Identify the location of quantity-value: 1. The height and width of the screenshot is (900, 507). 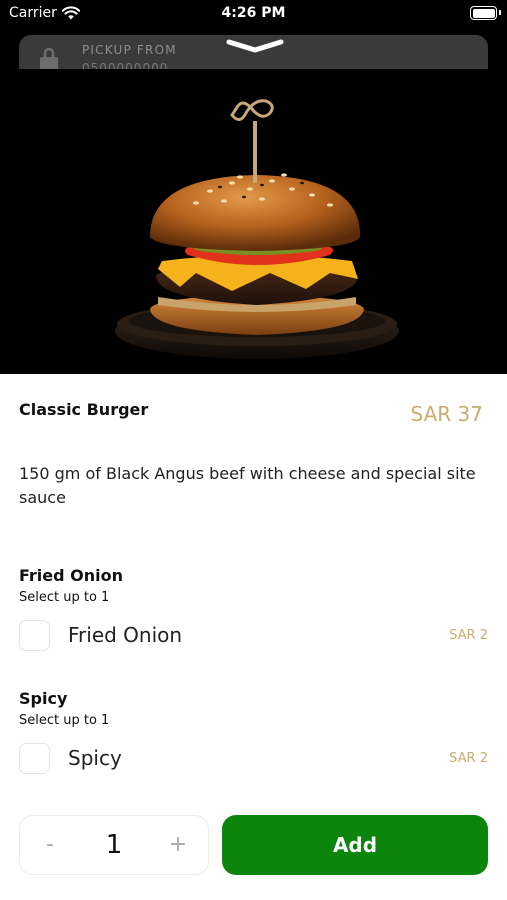
(114, 845).